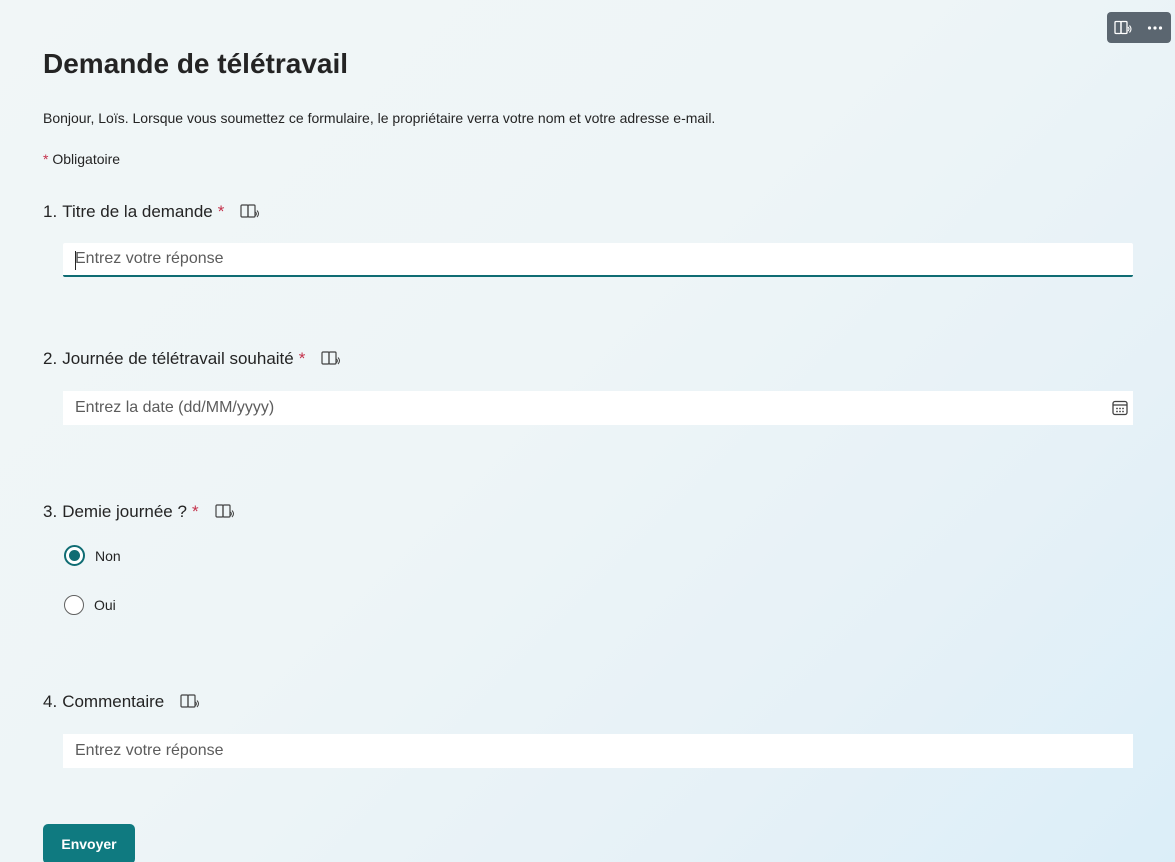 The width and height of the screenshot is (1175, 862). I want to click on radio-dot, so click(74, 555).